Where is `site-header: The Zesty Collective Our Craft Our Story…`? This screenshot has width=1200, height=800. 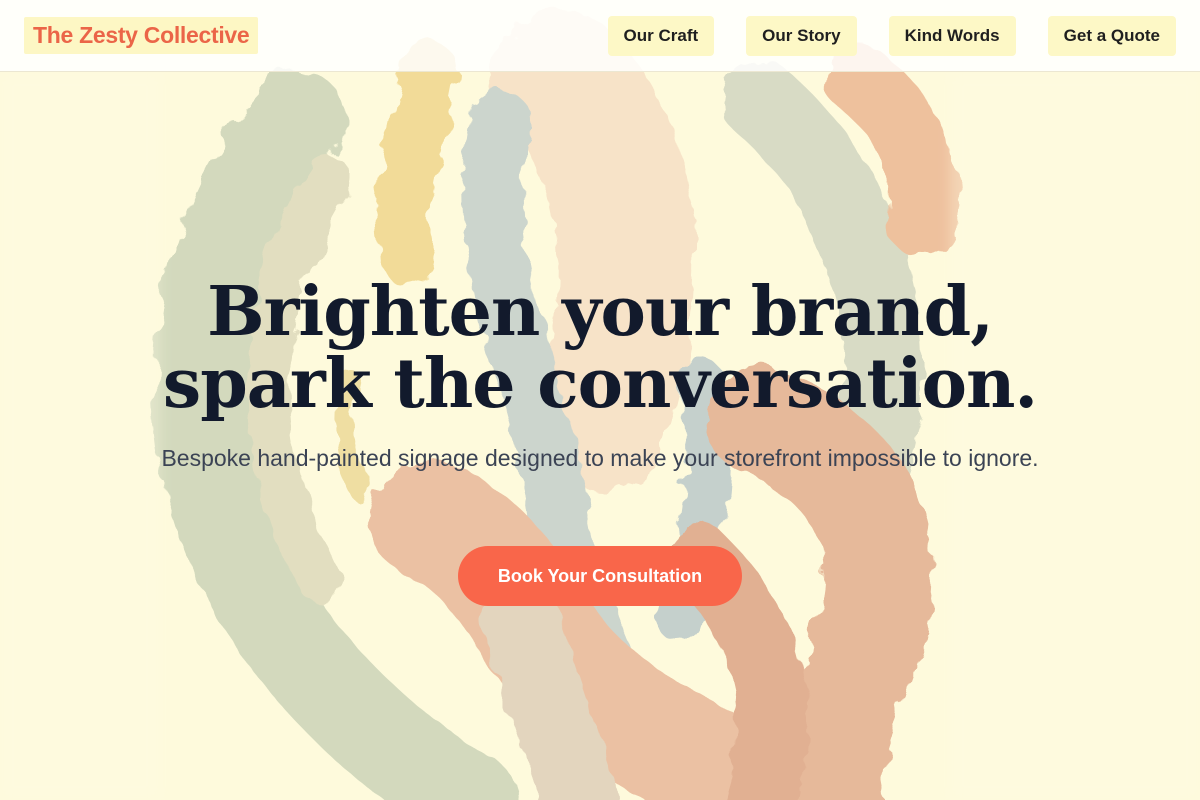 site-header: The Zesty Collective Our Craft Our Story… is located at coordinates (600, 36).